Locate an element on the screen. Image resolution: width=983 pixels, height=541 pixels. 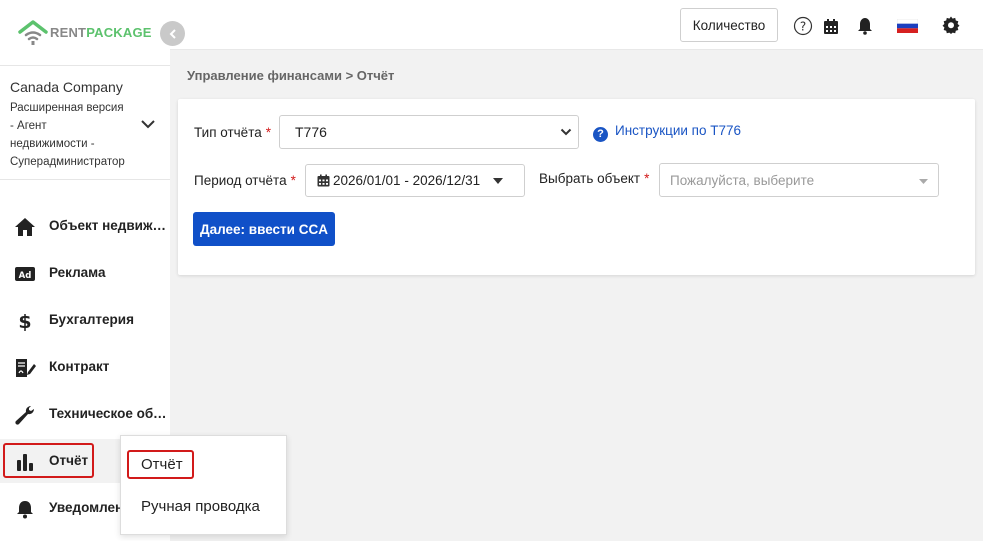
help-icon: ? is located at coordinates (803, 26).